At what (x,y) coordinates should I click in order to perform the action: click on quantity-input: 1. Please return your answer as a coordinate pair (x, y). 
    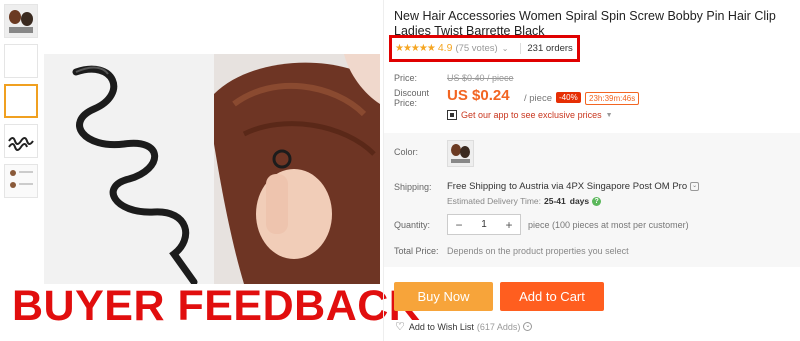
    Looking at the image, I should click on (484, 224).